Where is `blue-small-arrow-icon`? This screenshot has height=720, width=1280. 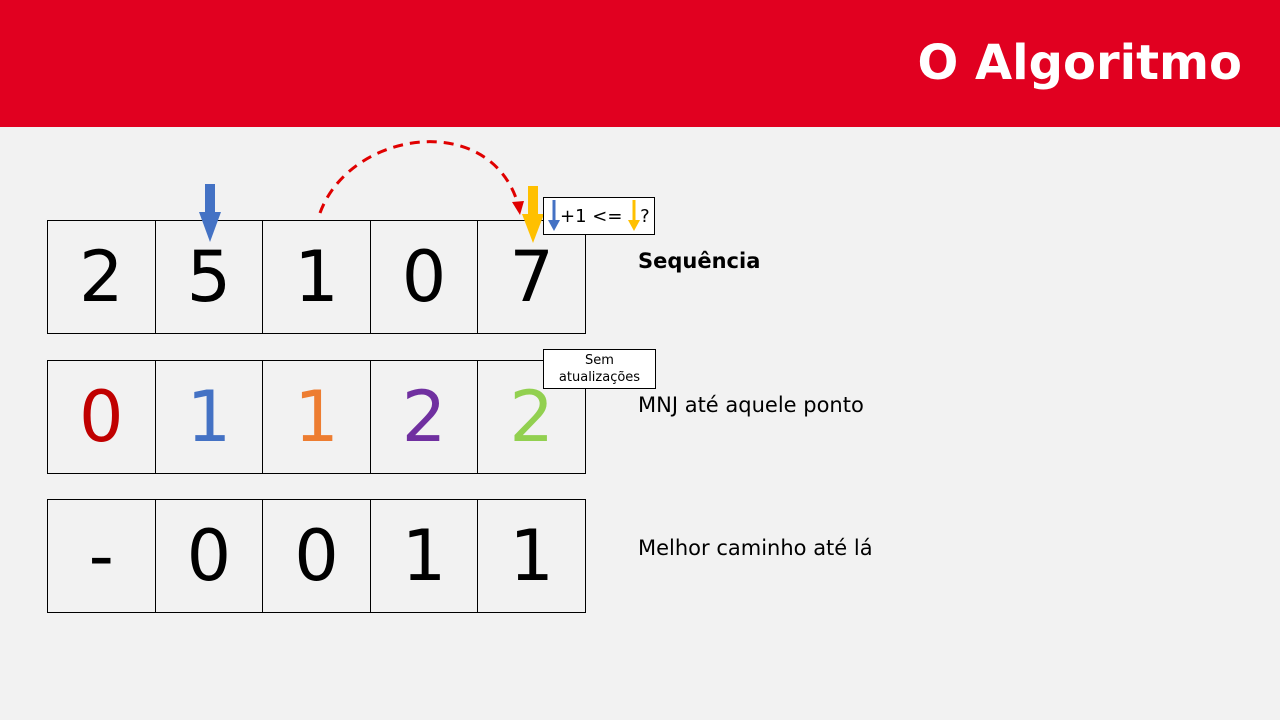 blue-small-arrow-icon is located at coordinates (554, 215).